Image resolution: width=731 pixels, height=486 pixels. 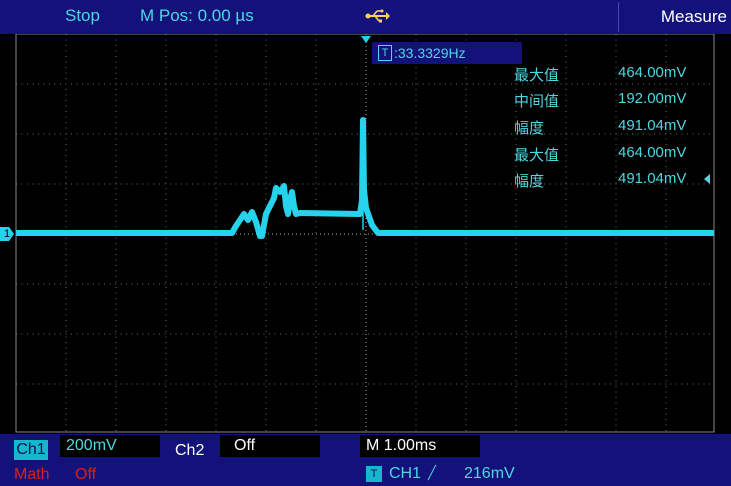 I want to click on ch2-scale-value: Off, so click(x=245, y=445).